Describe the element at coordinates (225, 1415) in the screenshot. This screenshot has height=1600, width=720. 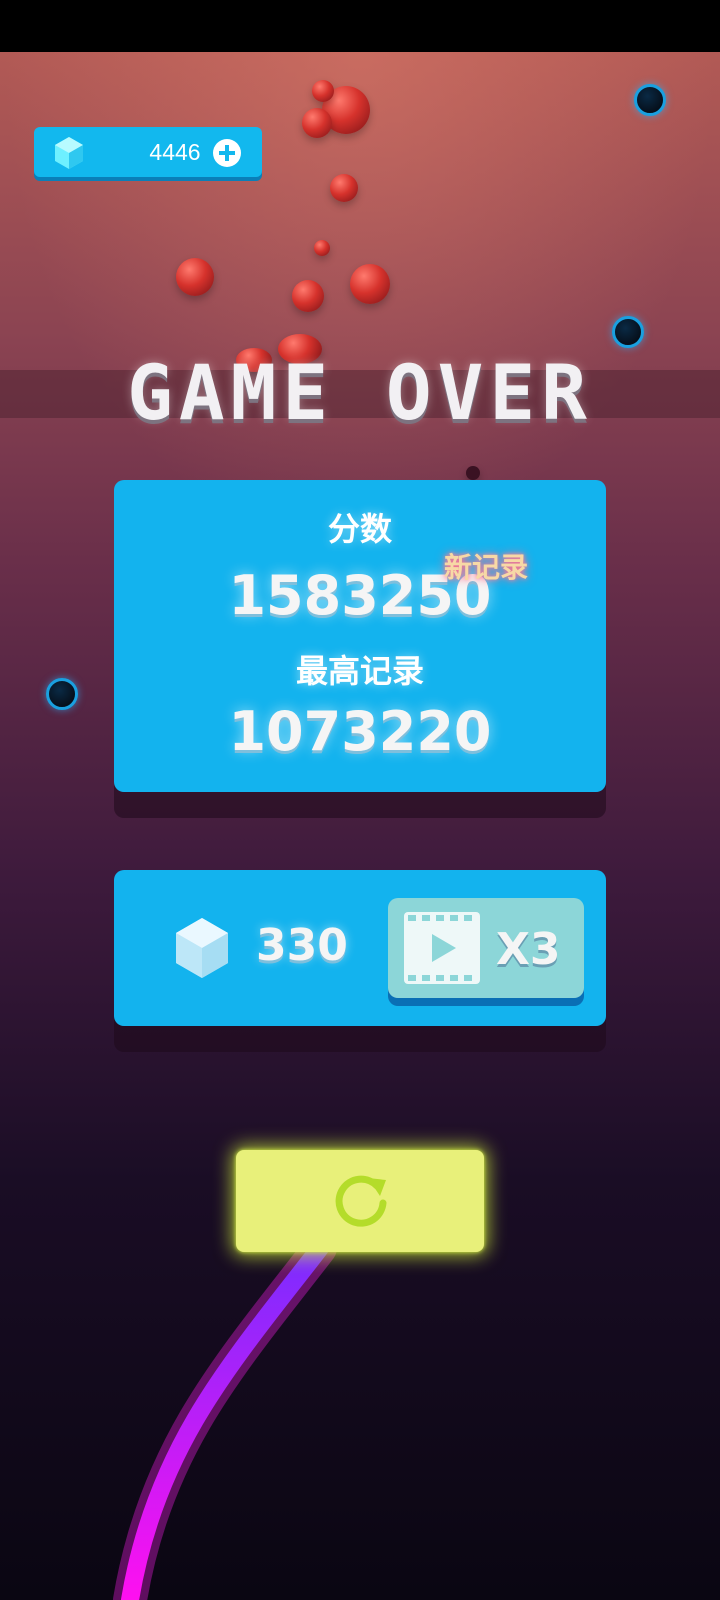
I see `neon-trail` at that location.